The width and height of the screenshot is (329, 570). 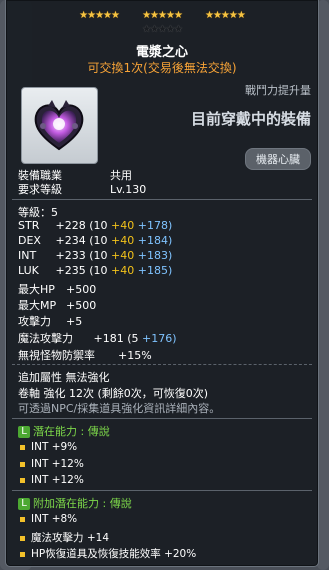 I want to click on stat-row-attack: 攻擊力 +5, so click(x=50, y=321).